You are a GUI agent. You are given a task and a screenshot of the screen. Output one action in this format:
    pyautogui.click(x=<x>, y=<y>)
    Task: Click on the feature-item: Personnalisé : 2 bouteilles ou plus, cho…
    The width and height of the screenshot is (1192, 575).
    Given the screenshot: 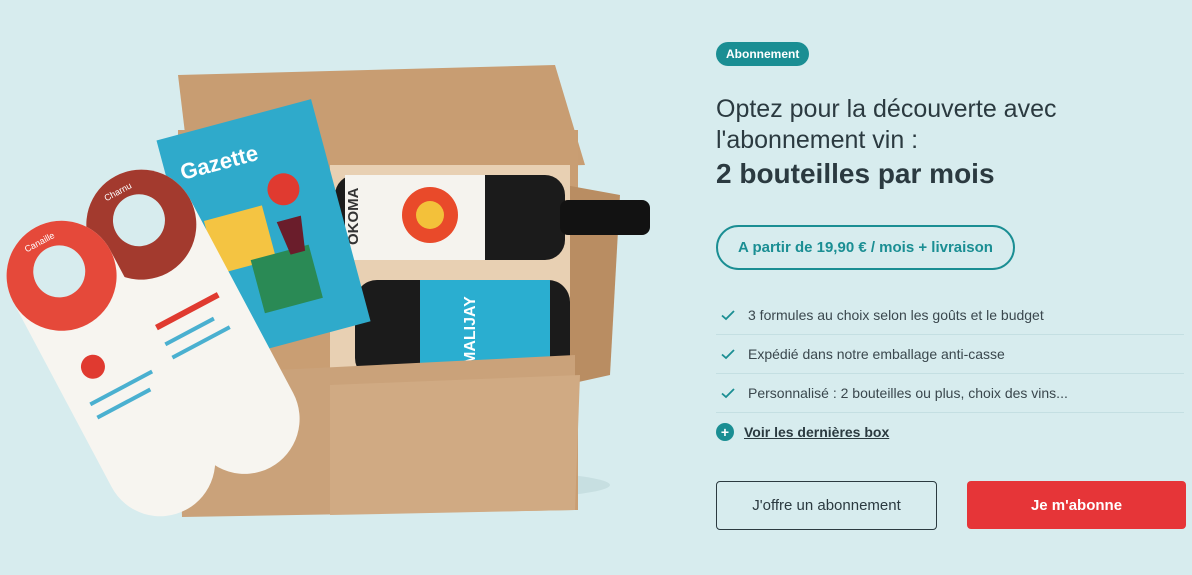 What is the action you would take?
    pyautogui.click(x=950, y=393)
    